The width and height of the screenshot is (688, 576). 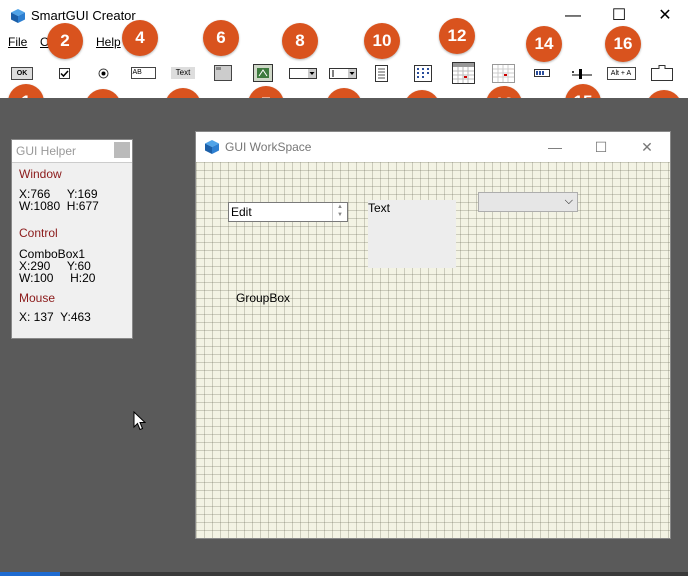 I want to click on tool-hotkey: Alt + A, so click(x=621, y=73).